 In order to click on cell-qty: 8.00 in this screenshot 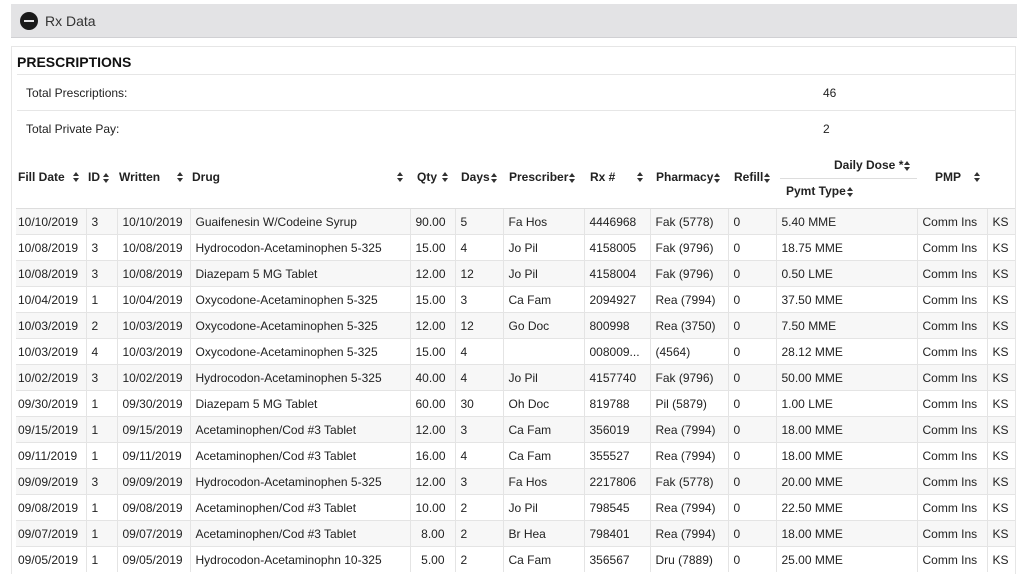, I will do `click(433, 533)`.